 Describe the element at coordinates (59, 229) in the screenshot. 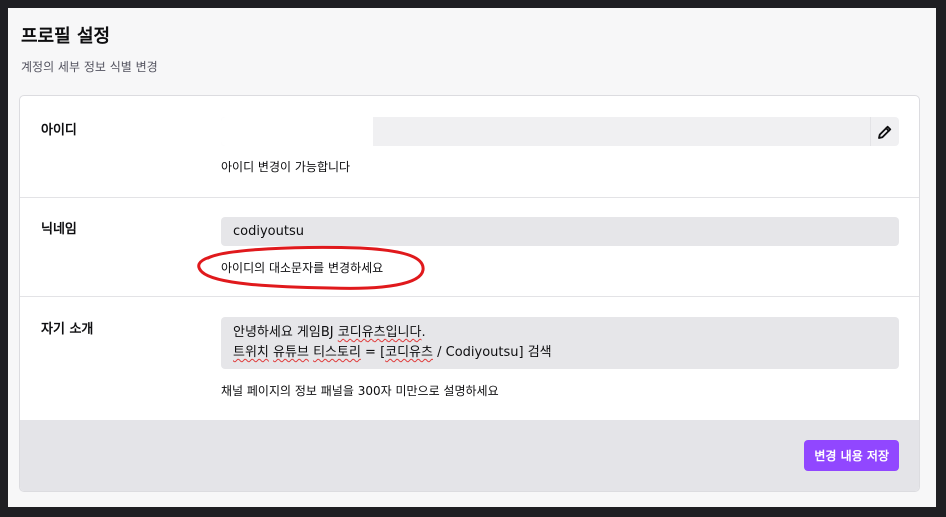

I see `nickname-label: 닉네임` at that location.